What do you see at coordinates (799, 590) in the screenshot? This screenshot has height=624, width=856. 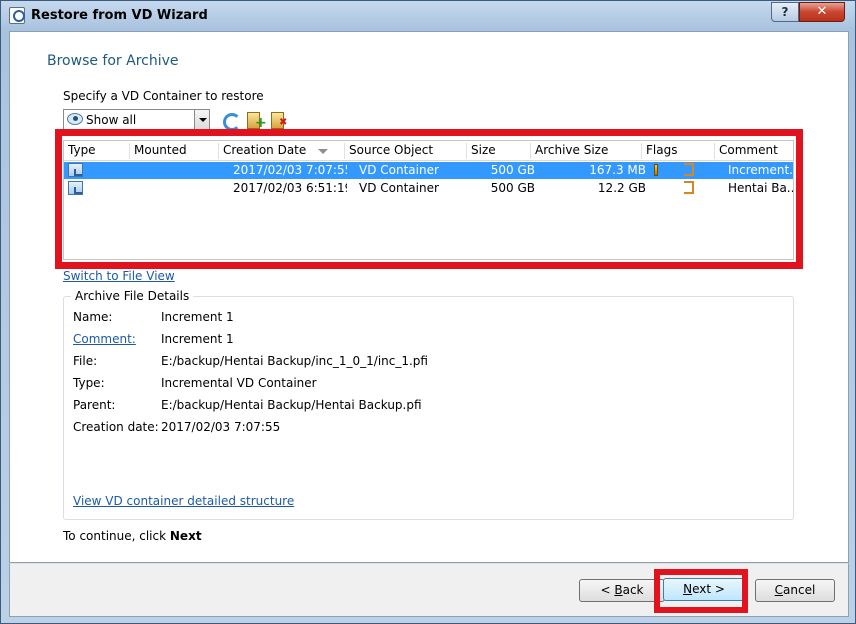 I see `cancel-button-text: ancel` at bounding box center [799, 590].